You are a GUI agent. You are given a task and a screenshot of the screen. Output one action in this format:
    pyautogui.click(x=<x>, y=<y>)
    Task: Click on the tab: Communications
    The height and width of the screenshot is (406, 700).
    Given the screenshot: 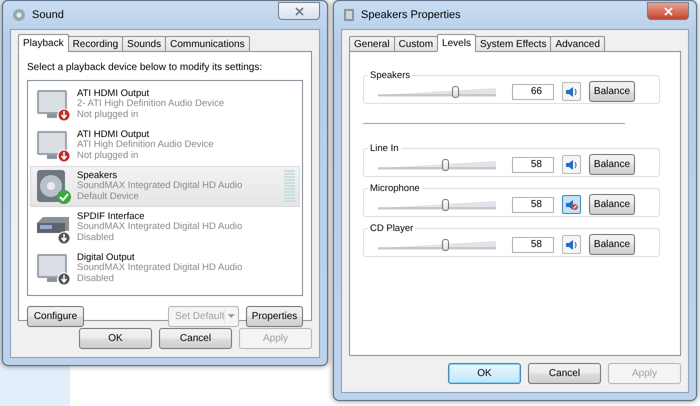 What is the action you would take?
    pyautogui.click(x=207, y=44)
    